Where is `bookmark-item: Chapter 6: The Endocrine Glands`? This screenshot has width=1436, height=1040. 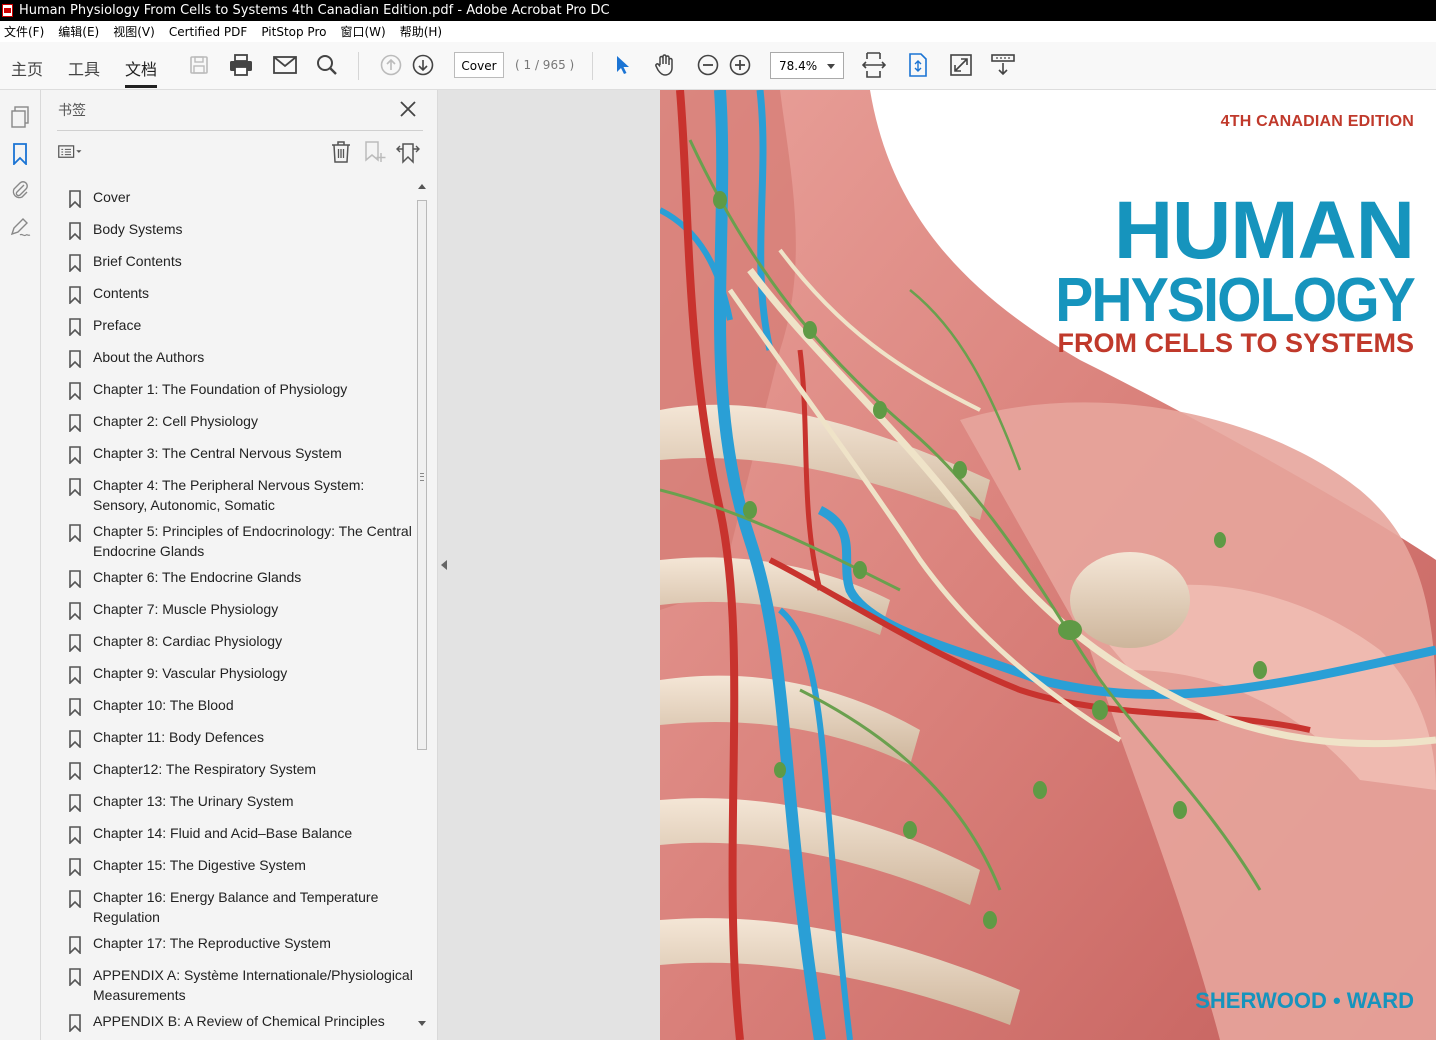
bookmark-item: Chapter 6: The Endocrine Glands is located at coordinates (238, 577).